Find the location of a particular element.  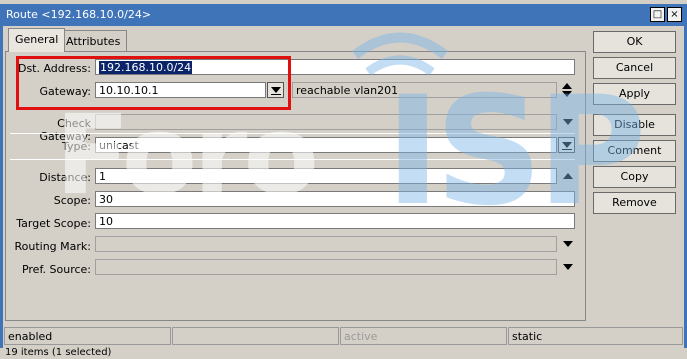

status-enabled: enabled is located at coordinates (87, 336).